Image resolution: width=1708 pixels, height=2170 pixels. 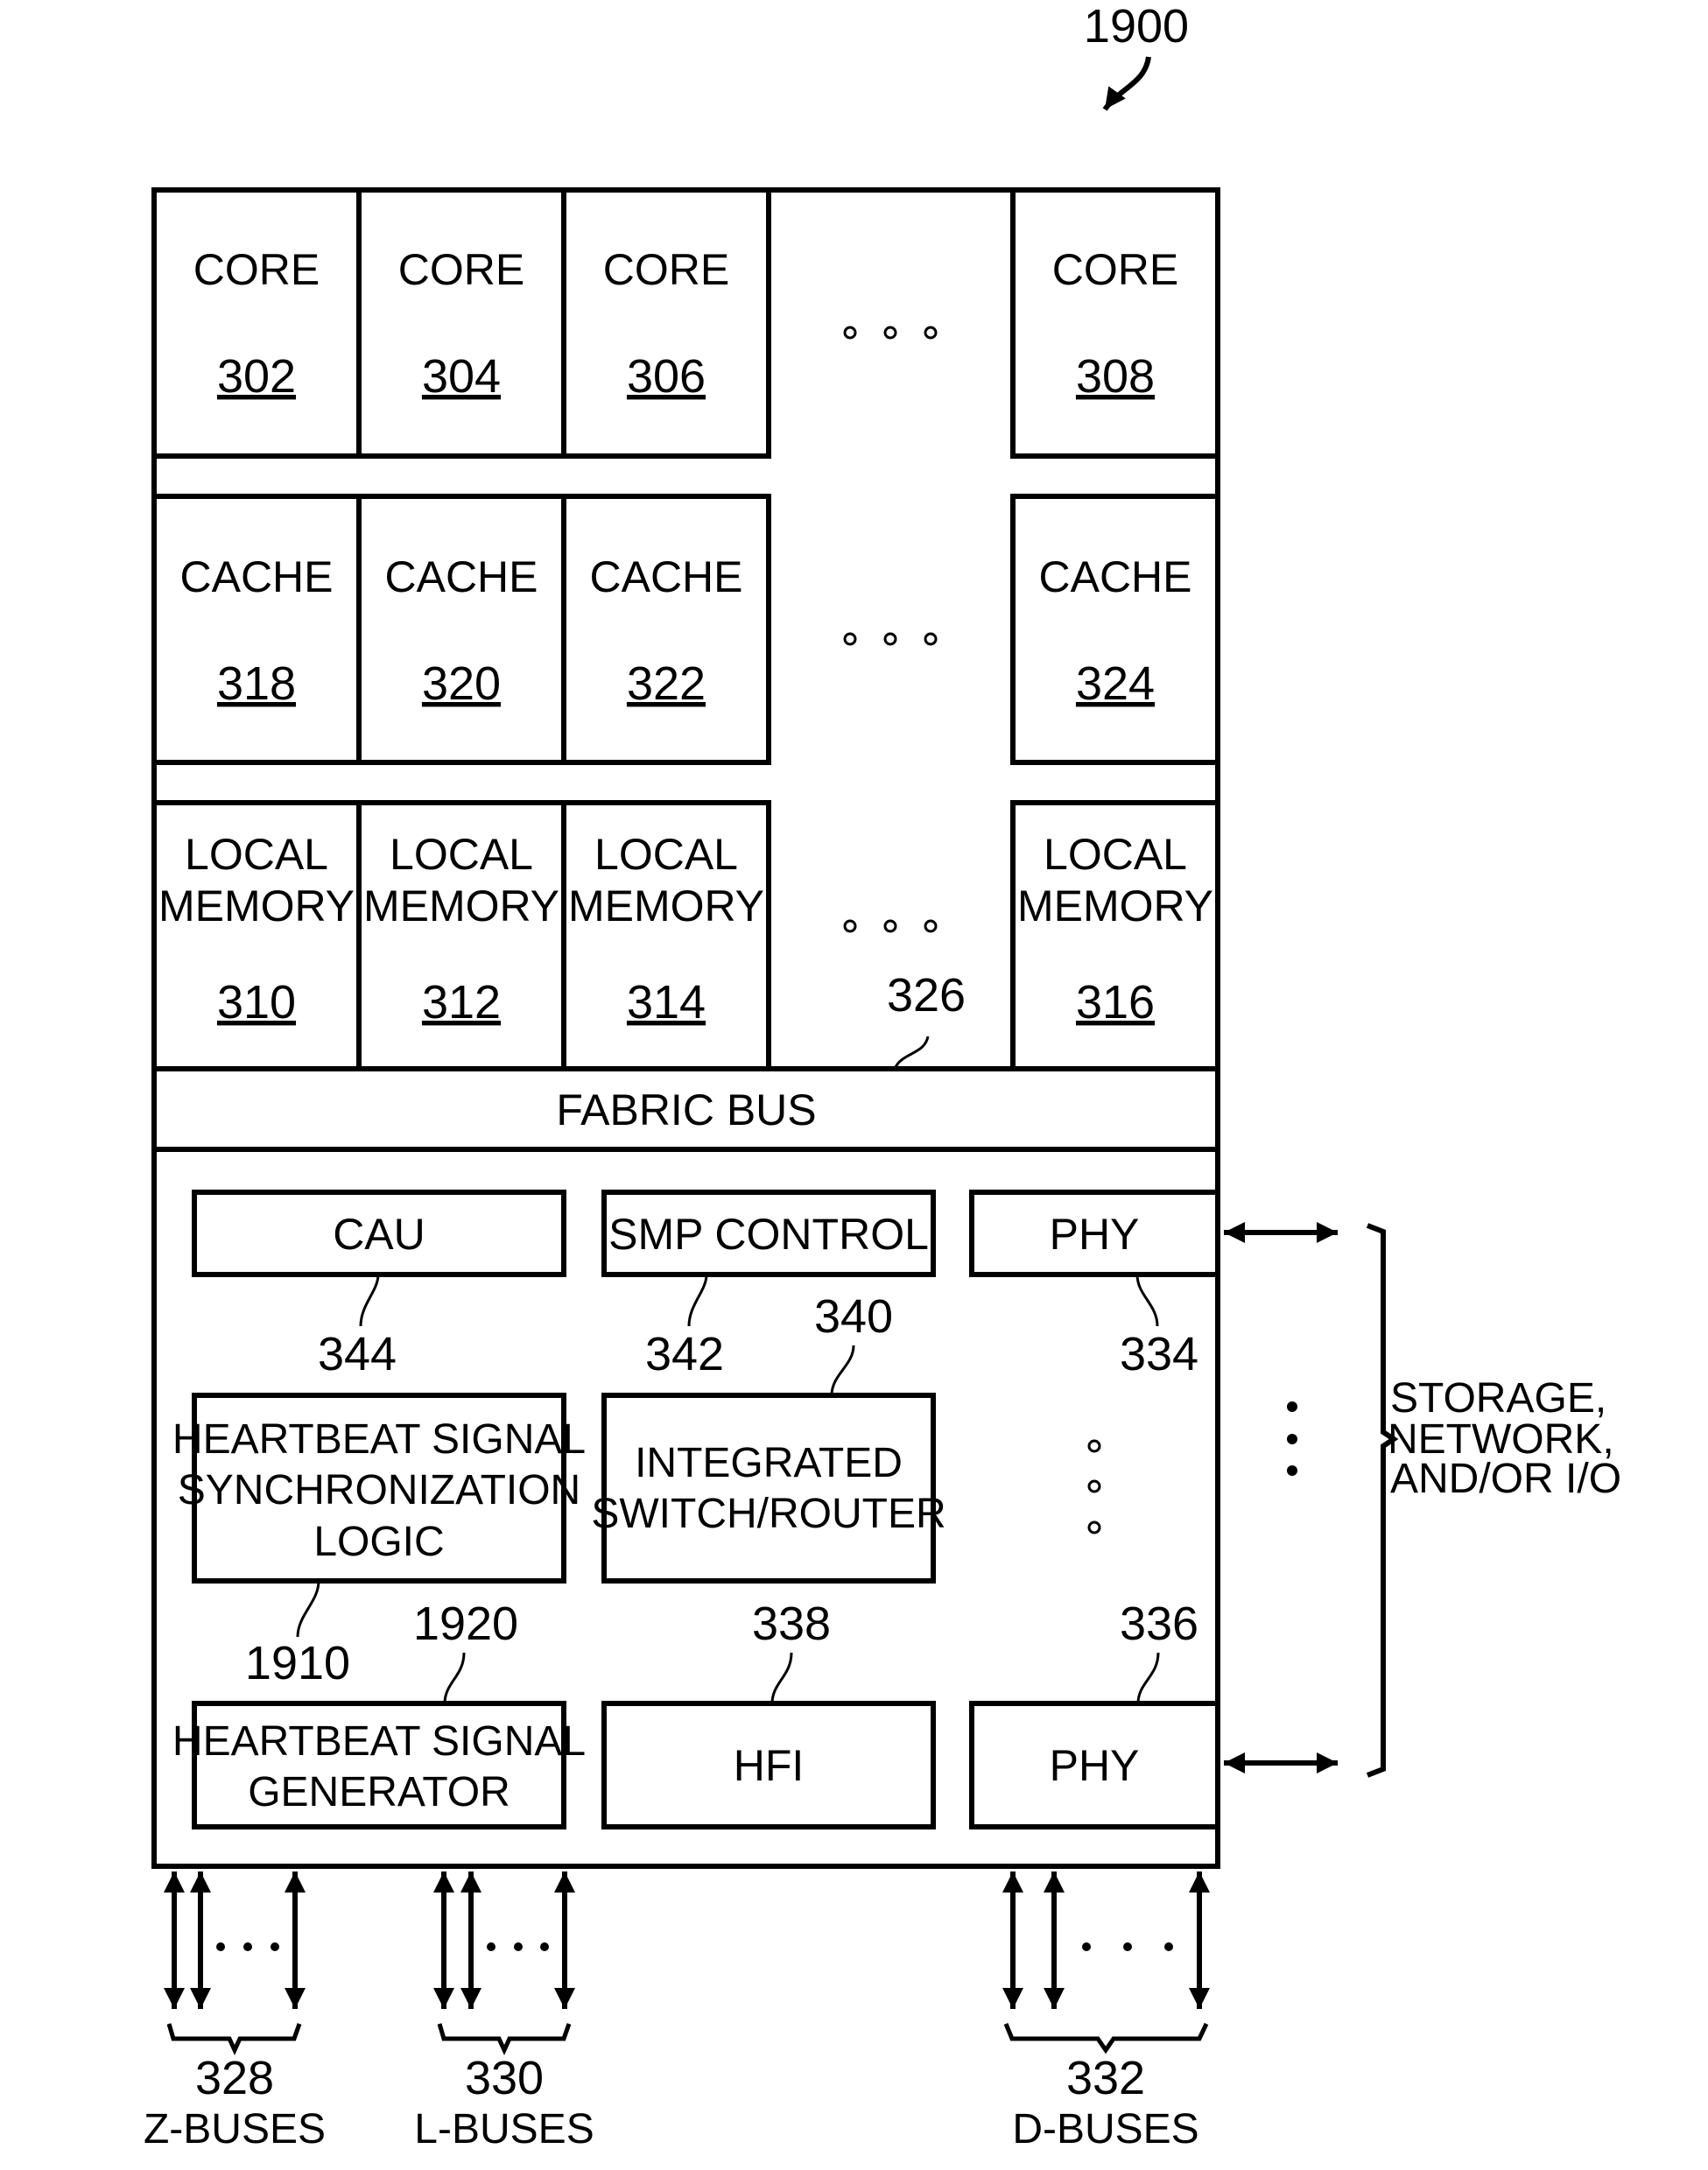 What do you see at coordinates (769, 1463) in the screenshot?
I see `switch-line1: INTEGRATED` at bounding box center [769, 1463].